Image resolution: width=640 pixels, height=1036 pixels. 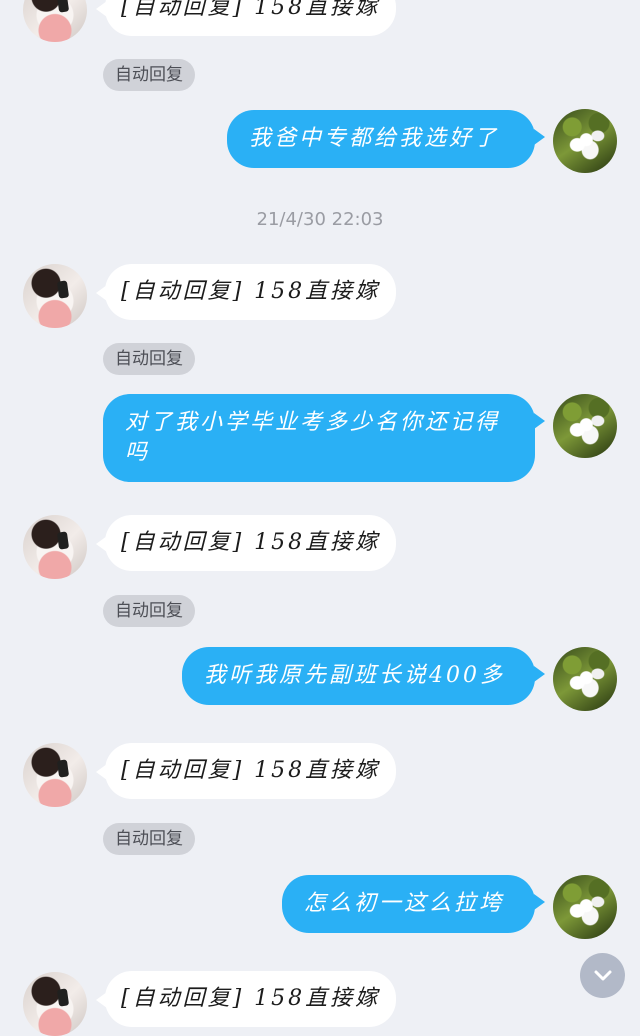 What do you see at coordinates (413, 904) in the screenshot?
I see `outgoing-message-bubble: 怎么初一这么拉垮` at bounding box center [413, 904].